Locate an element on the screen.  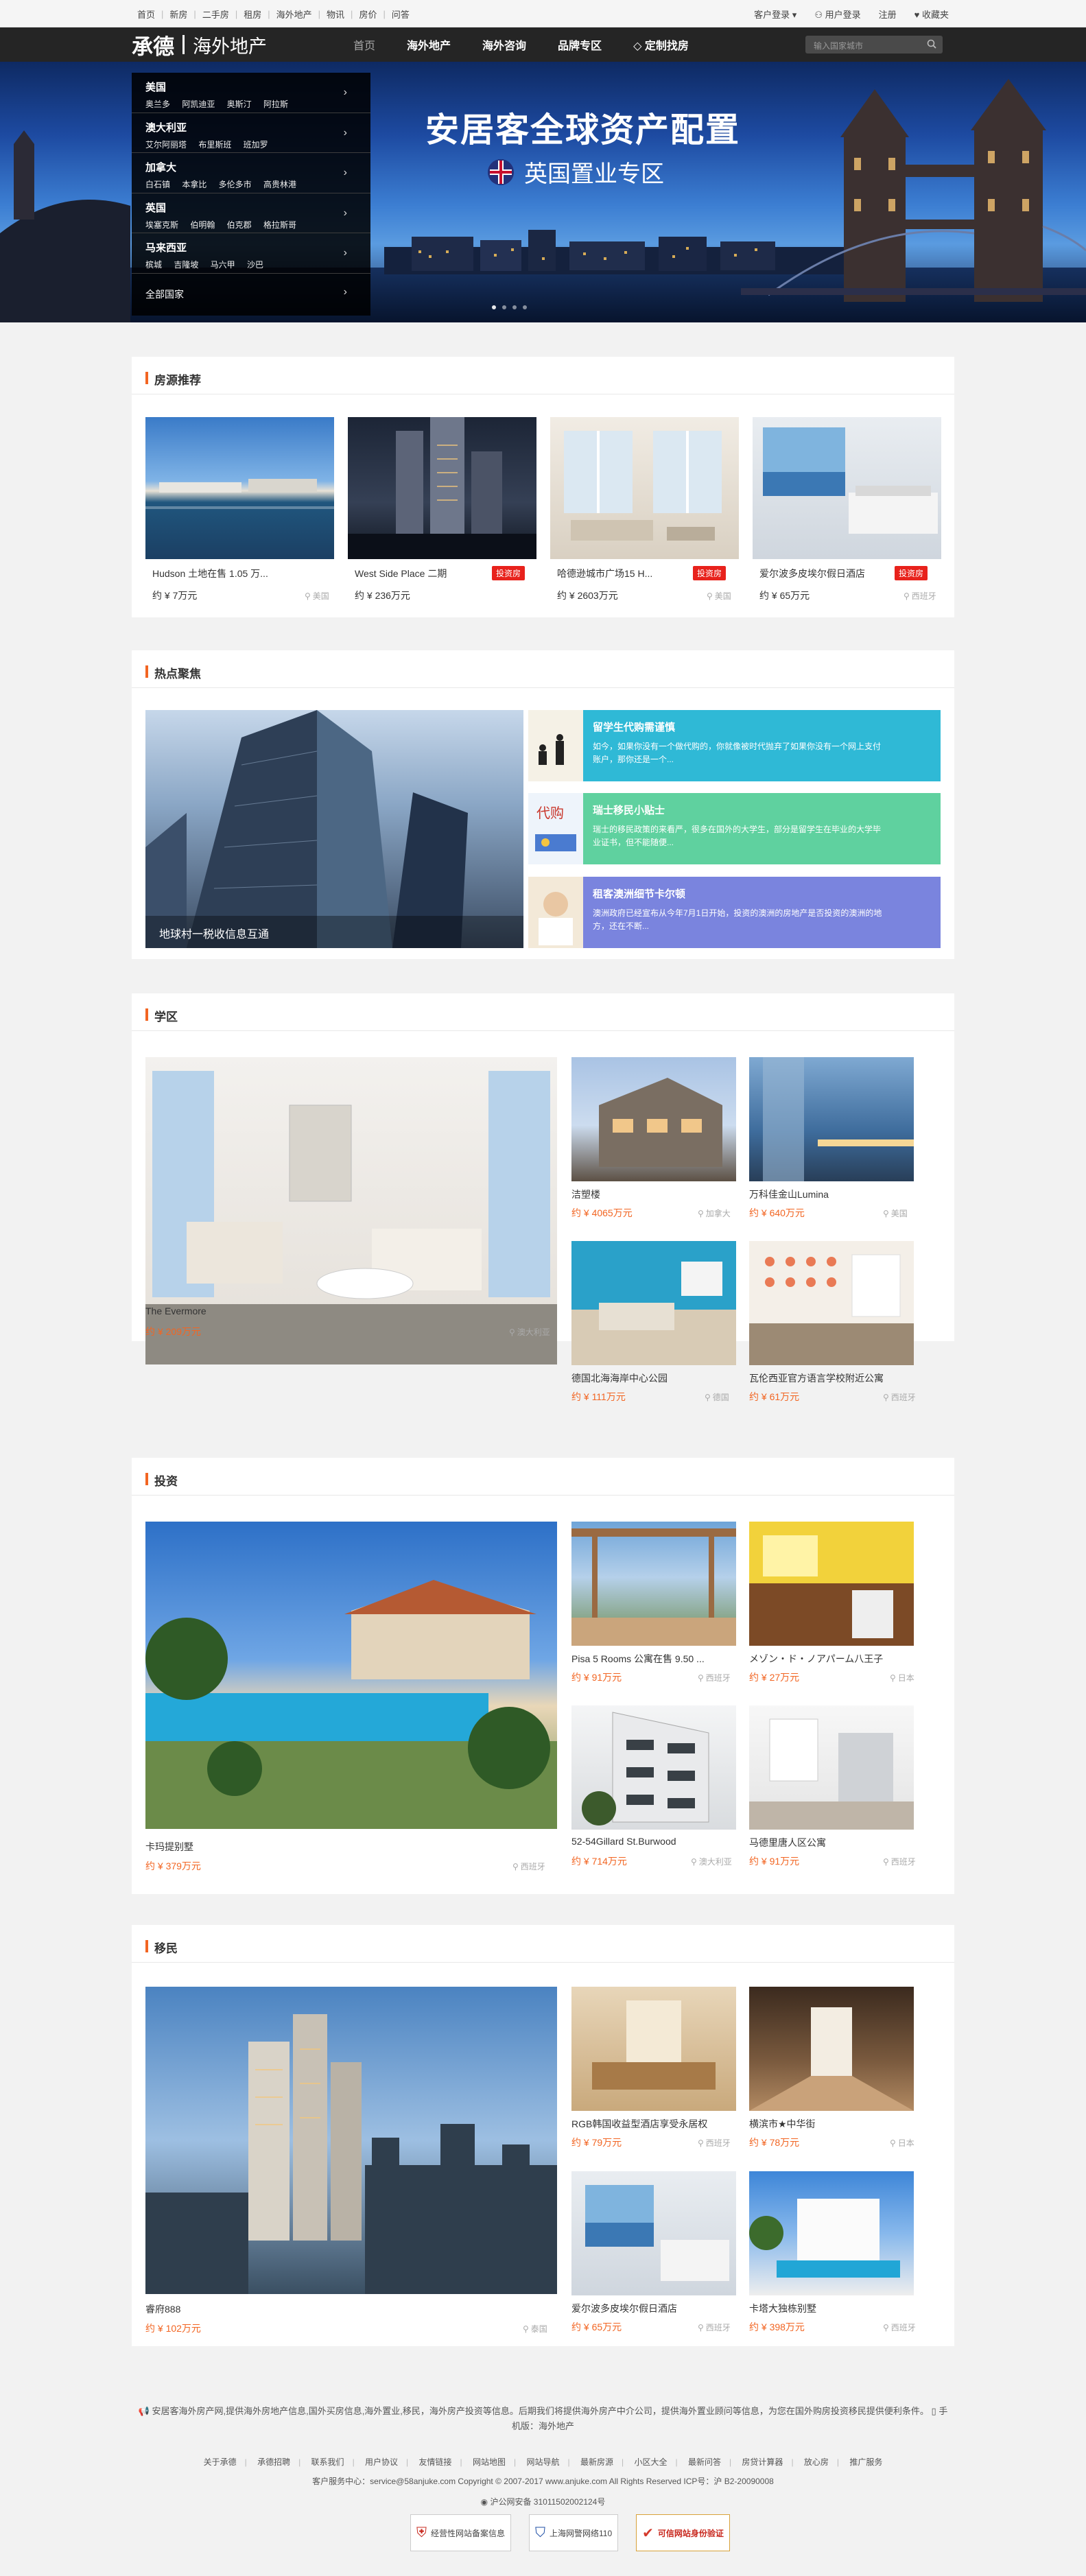
property-name: 卡塔大独栋别墅 is located at coordinates (783, 2308).